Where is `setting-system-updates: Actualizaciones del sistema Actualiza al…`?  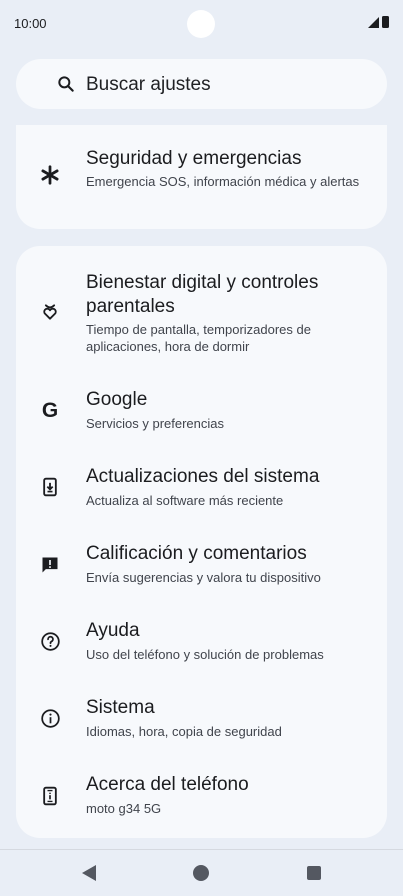 setting-system-updates: Actualizaciones del sistema Actualiza al… is located at coordinates (201, 485).